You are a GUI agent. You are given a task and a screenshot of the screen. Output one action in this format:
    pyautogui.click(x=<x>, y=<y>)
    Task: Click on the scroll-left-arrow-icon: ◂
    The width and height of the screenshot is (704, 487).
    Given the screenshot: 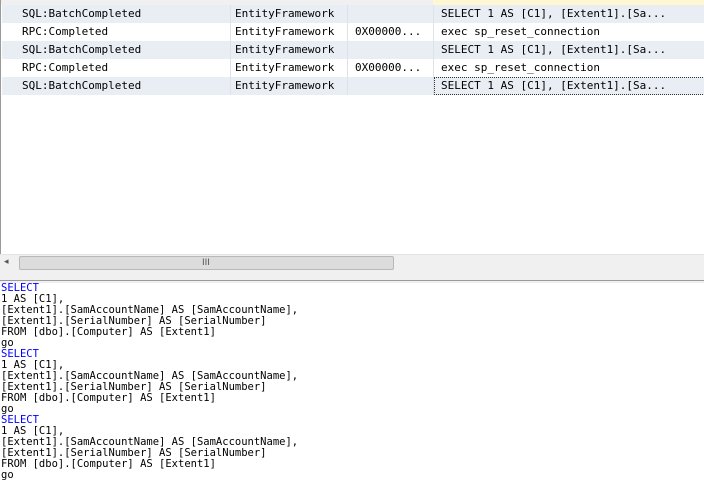 What is the action you would take?
    pyautogui.click(x=6, y=262)
    